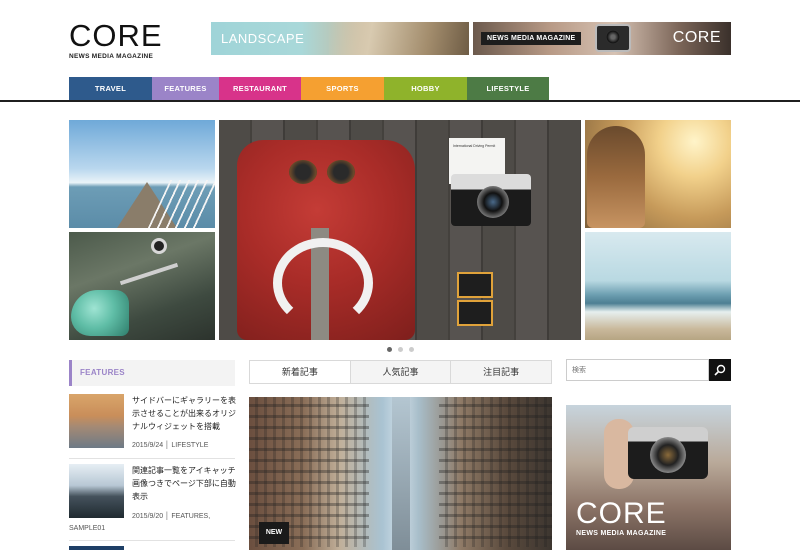 This screenshot has width=800, height=550. What do you see at coordinates (149, 274) in the screenshot?
I see `scooter-handlebar` at bounding box center [149, 274].